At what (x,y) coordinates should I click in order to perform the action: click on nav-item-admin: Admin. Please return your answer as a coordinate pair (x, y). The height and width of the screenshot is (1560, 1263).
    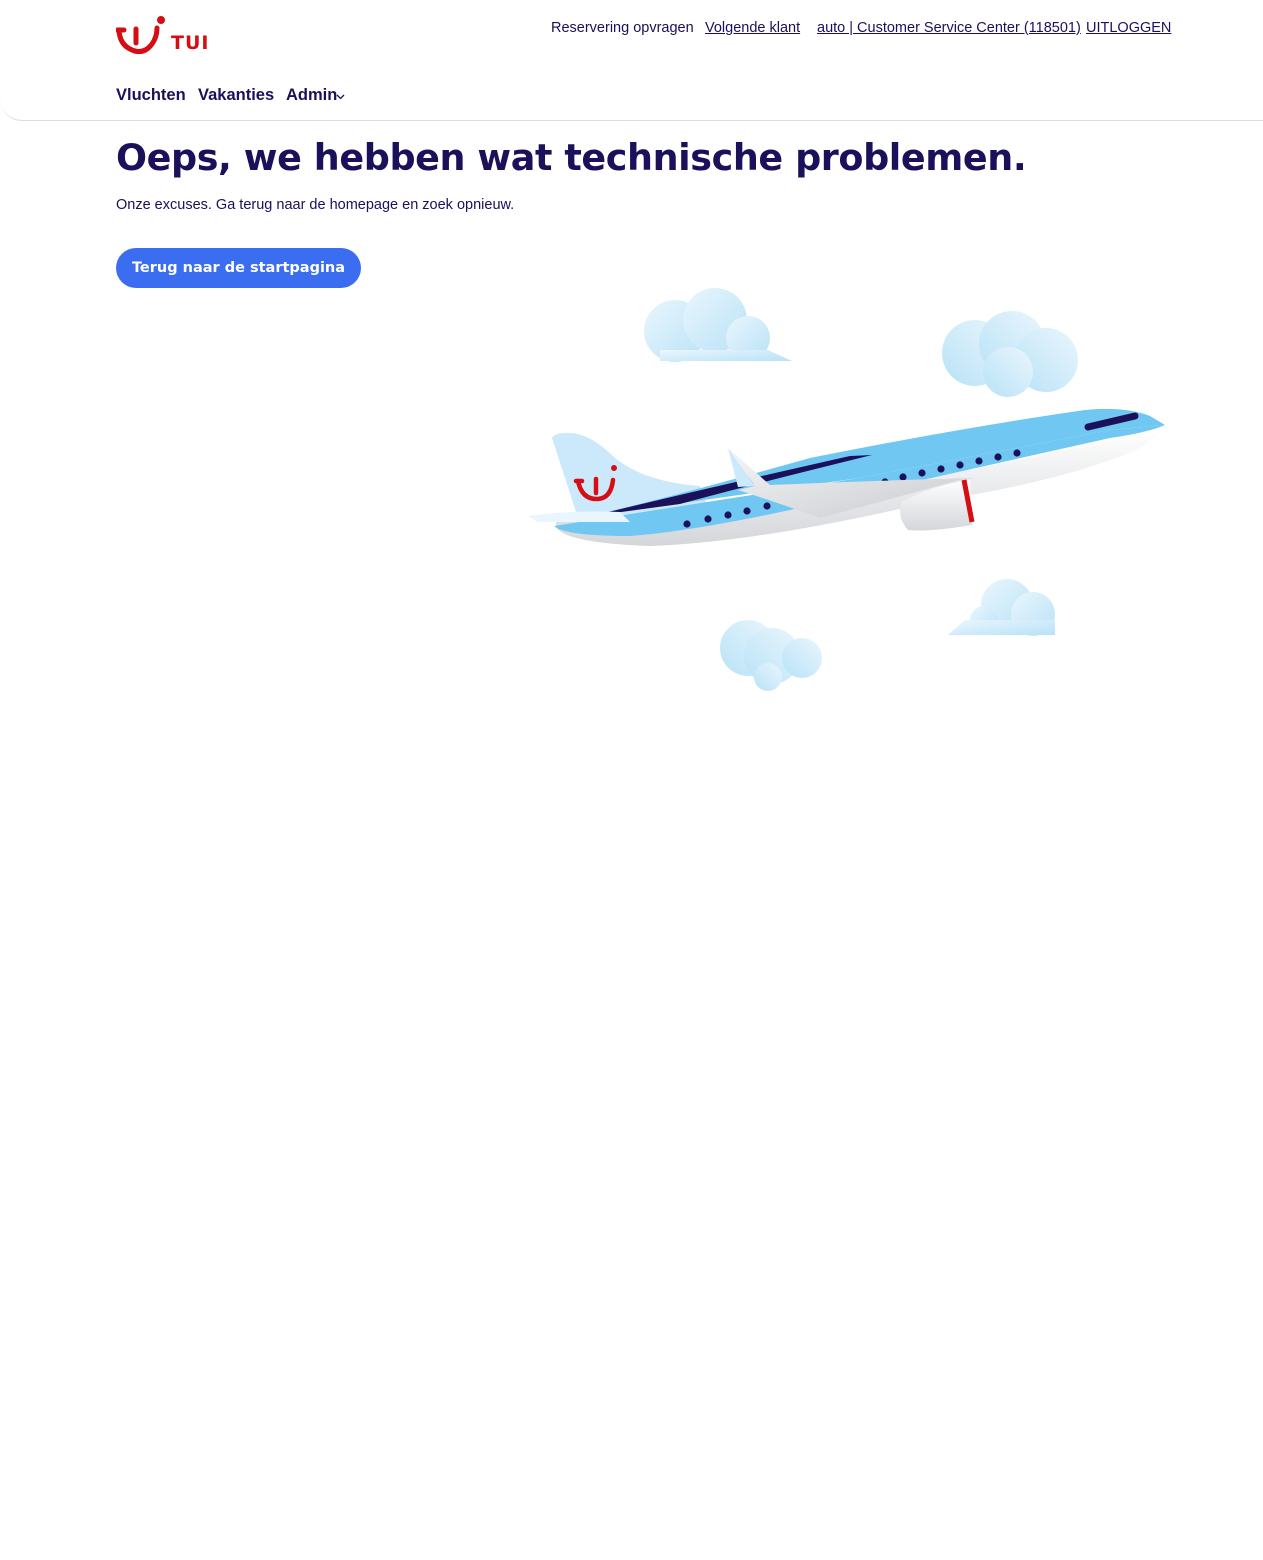
    Looking at the image, I should click on (311, 95).